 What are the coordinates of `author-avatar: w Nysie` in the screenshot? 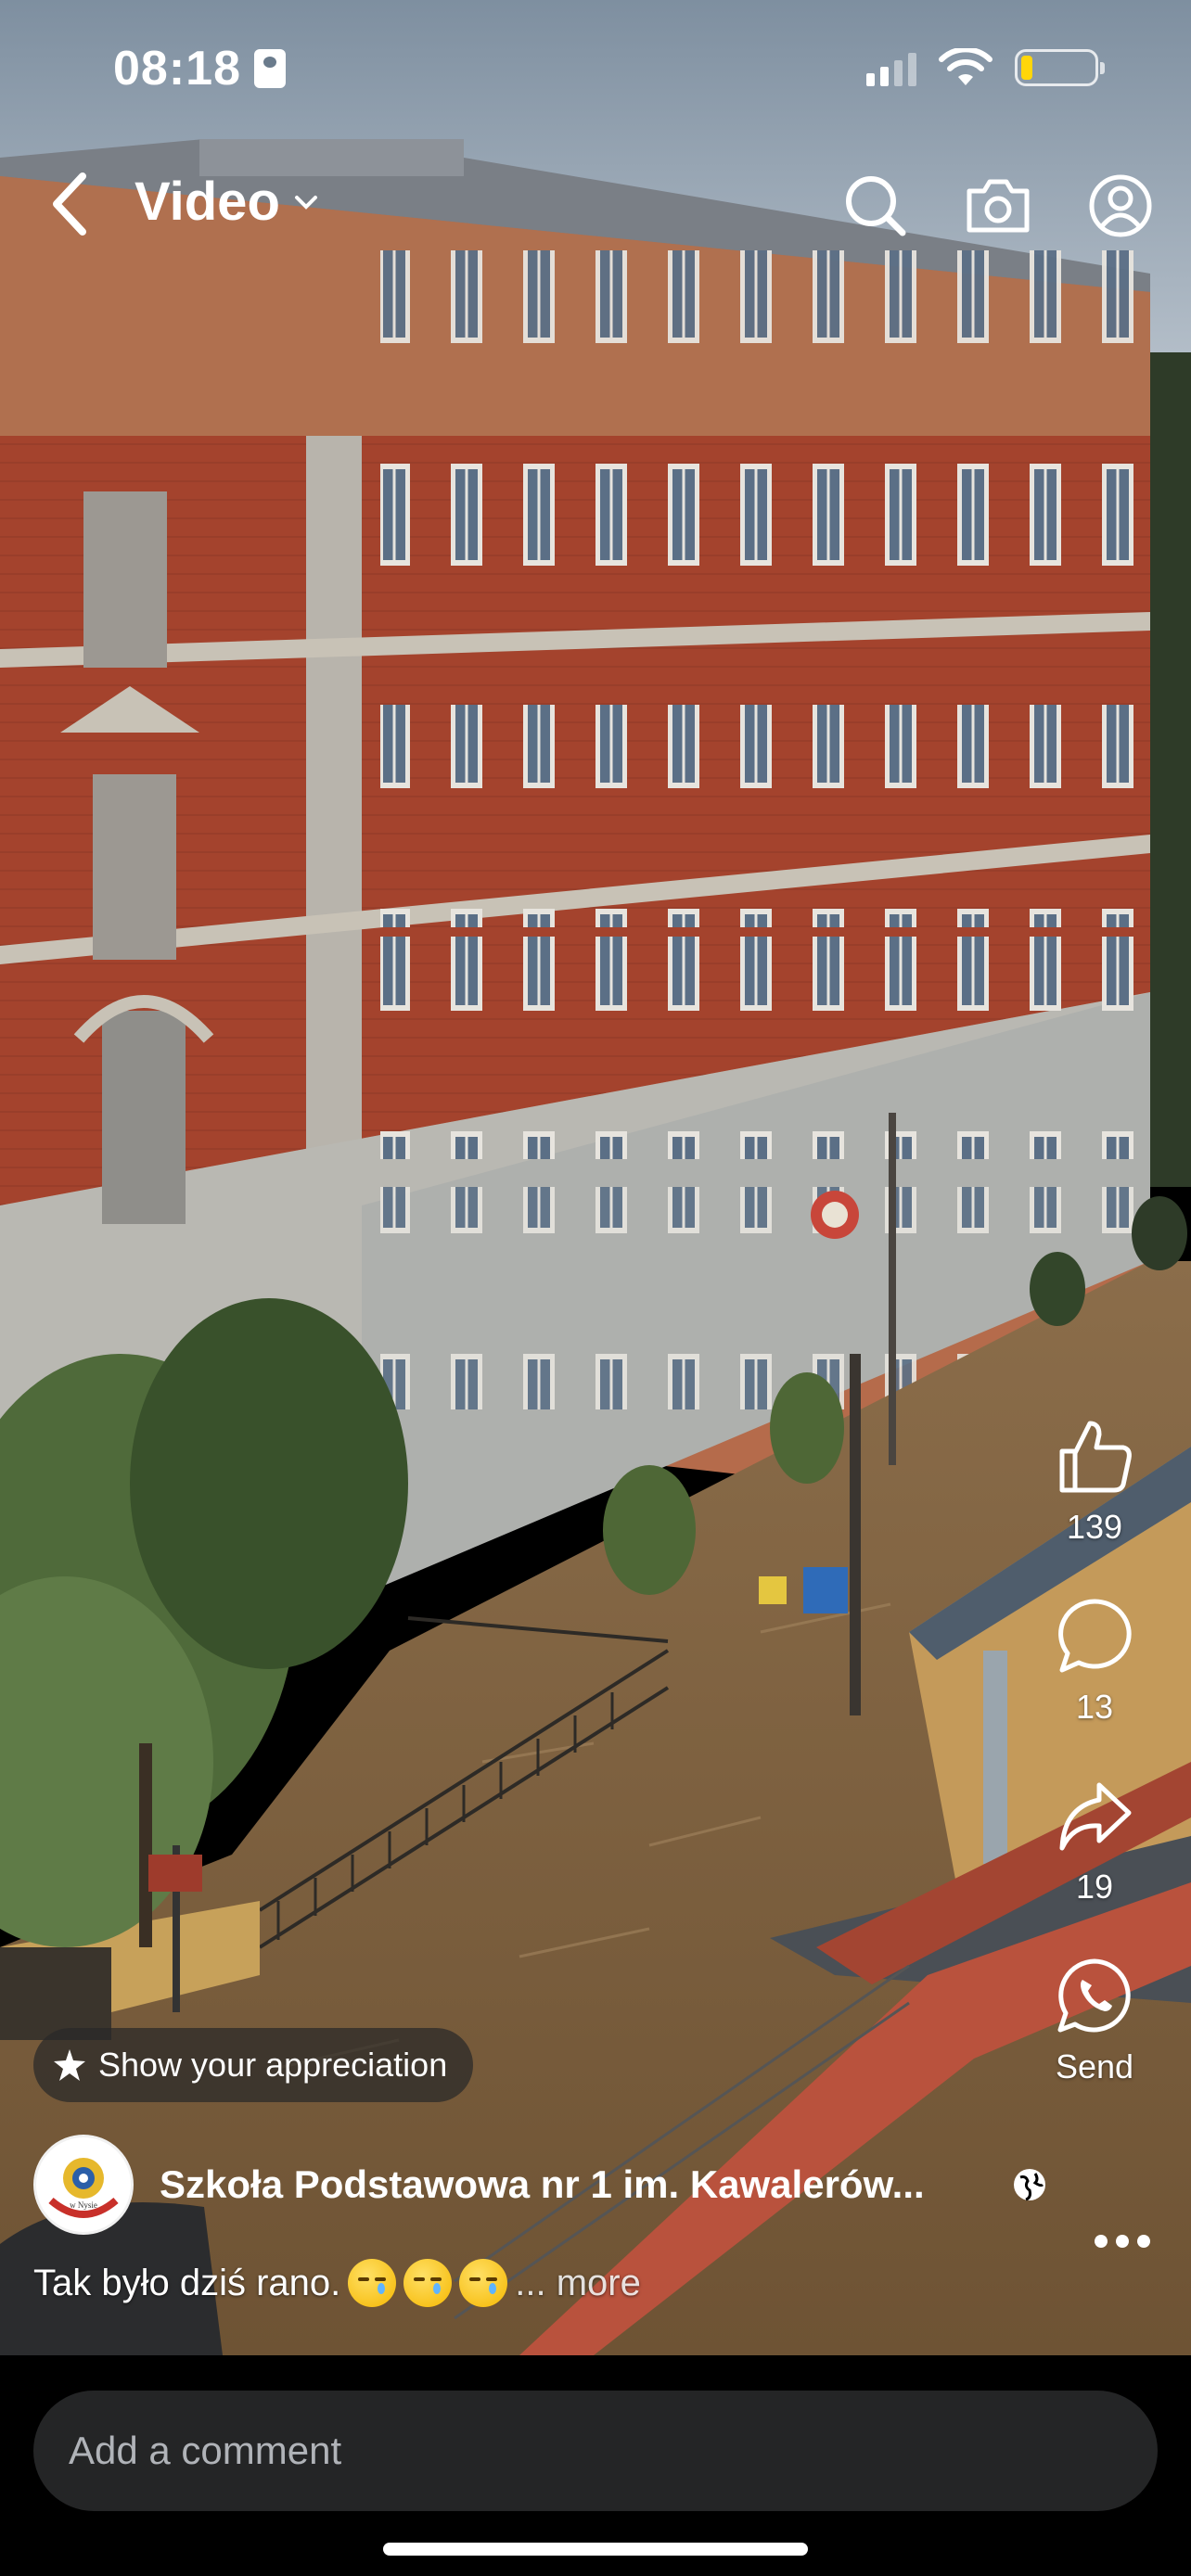 It's located at (83, 2185).